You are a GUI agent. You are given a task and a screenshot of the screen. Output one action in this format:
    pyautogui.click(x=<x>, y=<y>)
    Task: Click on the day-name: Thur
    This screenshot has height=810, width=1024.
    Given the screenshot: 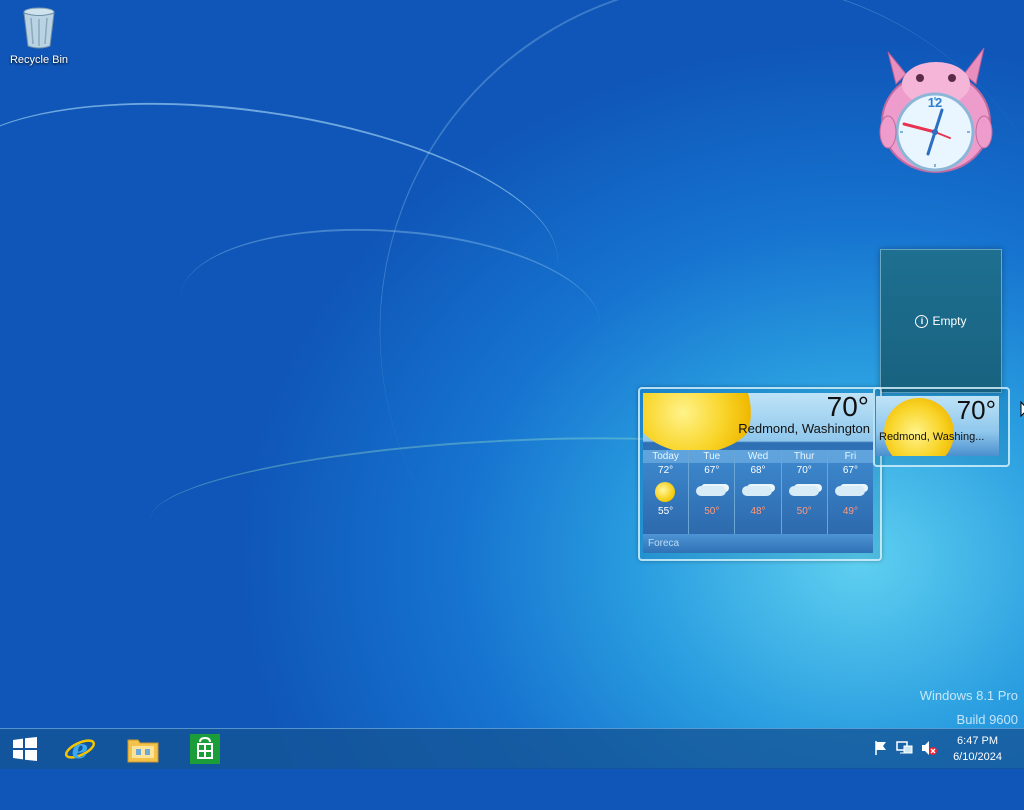 What is the action you would take?
    pyautogui.click(x=804, y=456)
    